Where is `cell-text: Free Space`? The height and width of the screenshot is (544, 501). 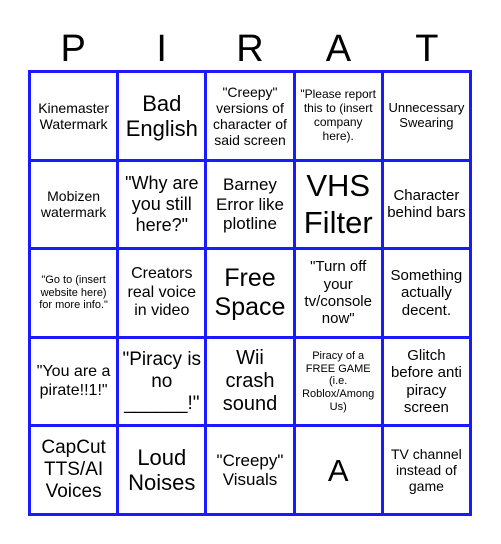
cell-text: Free Space is located at coordinates (250, 292).